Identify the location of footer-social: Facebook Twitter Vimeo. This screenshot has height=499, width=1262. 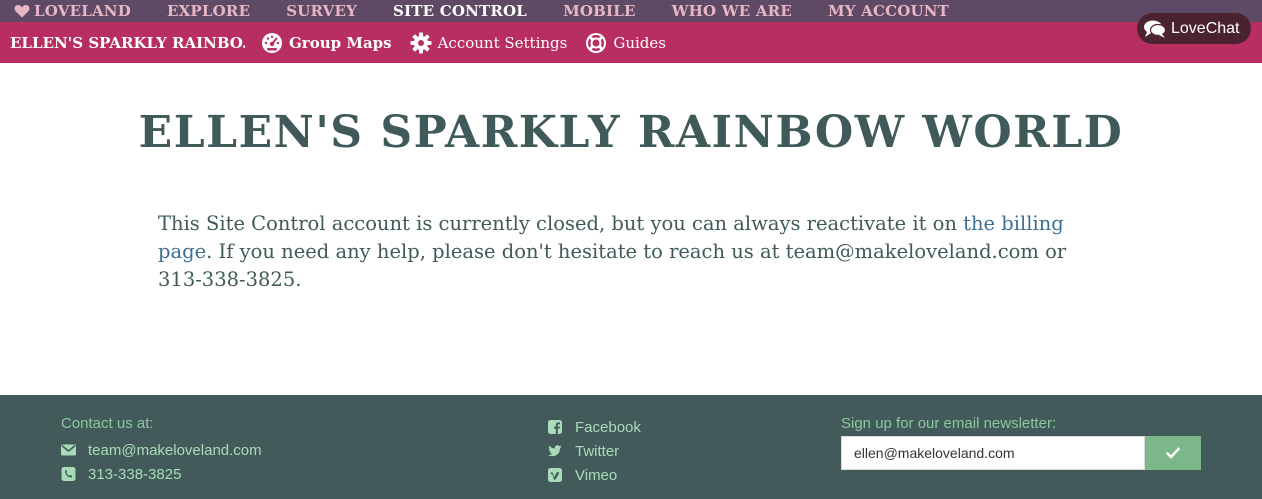
(594, 451).